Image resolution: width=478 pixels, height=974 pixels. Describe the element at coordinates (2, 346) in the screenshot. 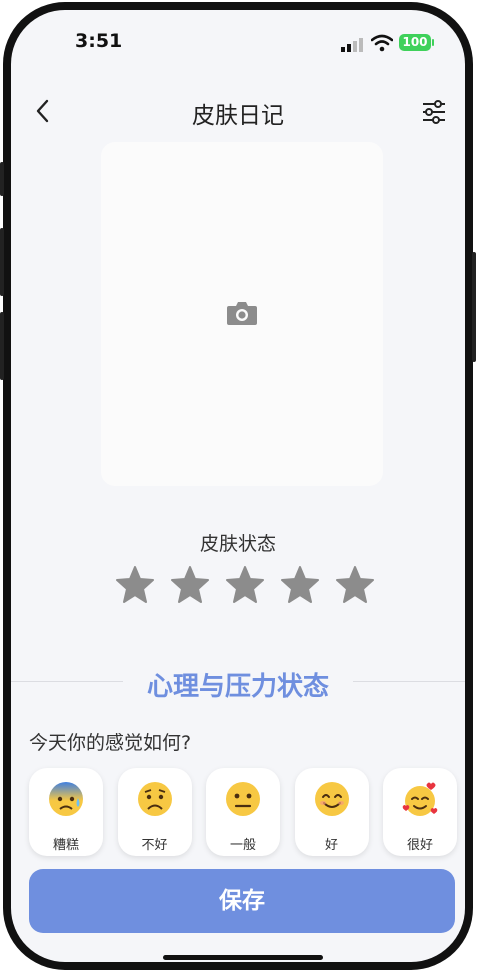

I see `volume-down-button` at that location.